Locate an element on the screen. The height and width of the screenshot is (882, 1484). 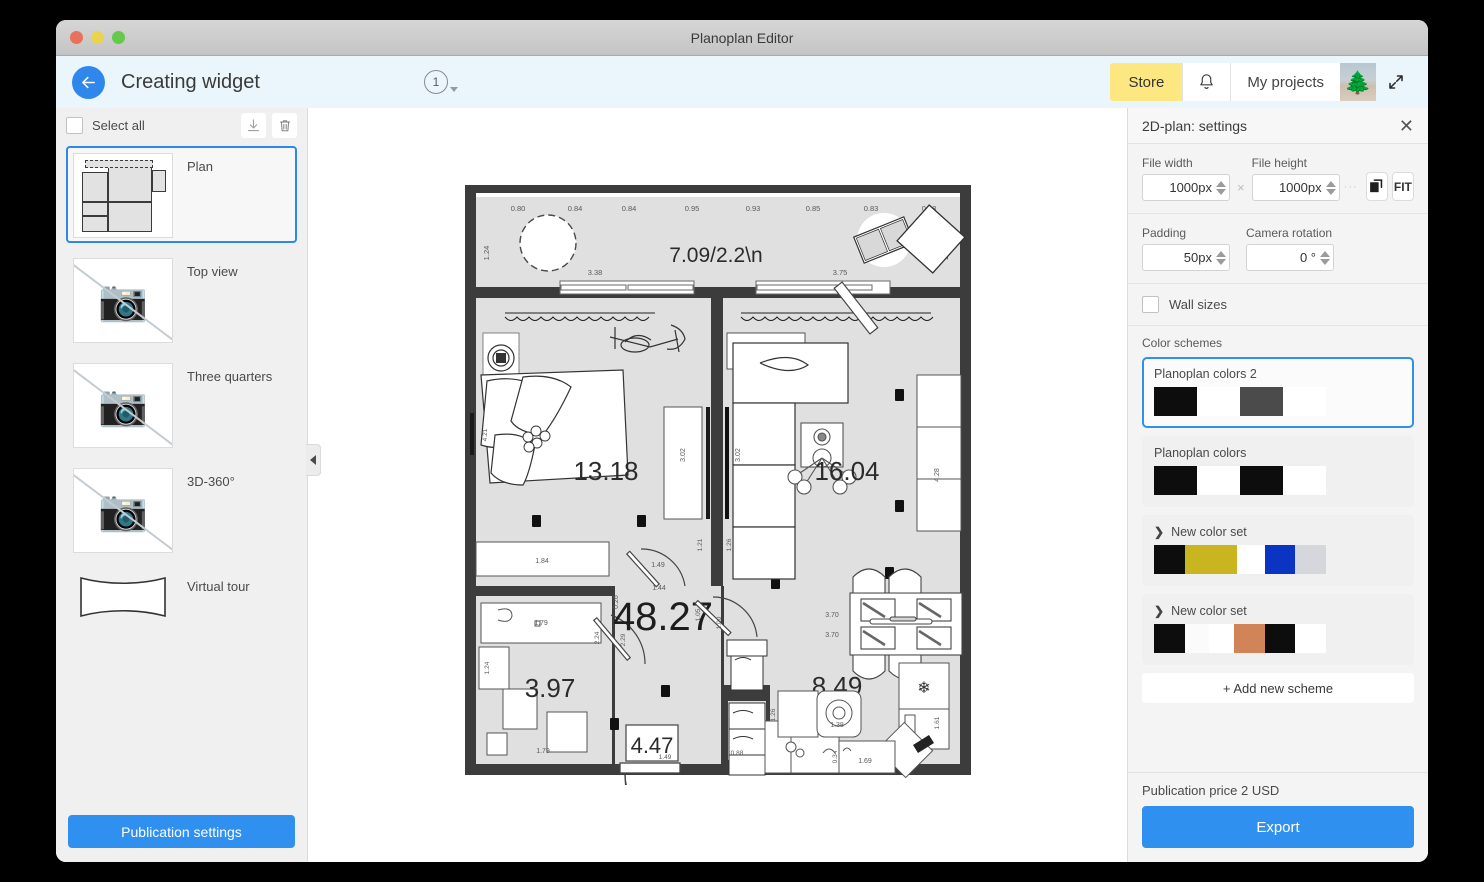
padding-input: 50px is located at coordinates (1186, 257).